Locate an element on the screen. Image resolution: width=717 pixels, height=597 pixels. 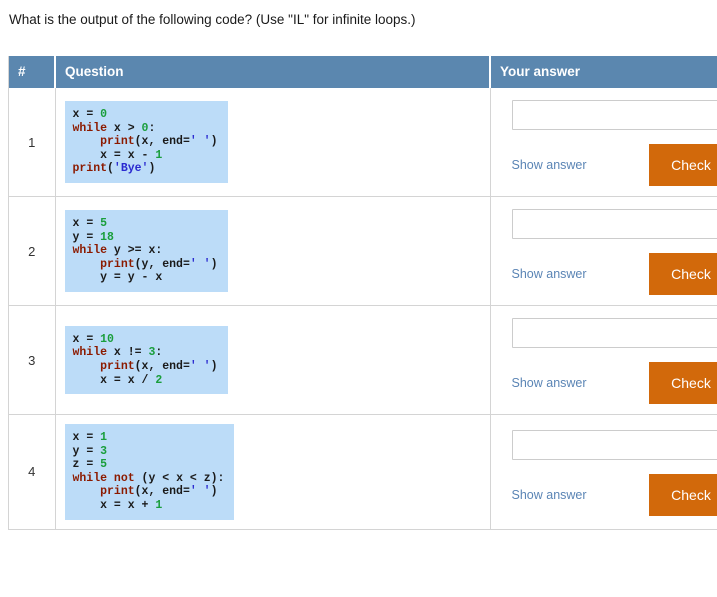
row-number: 2 is located at coordinates (32, 251).